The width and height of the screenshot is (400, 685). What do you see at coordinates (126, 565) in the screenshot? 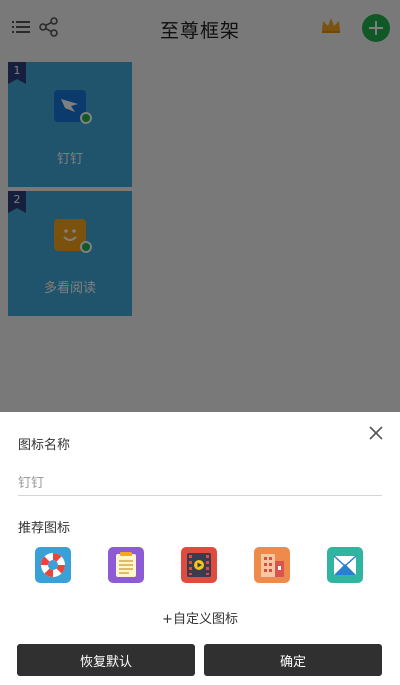
I see `notepad-icon` at bounding box center [126, 565].